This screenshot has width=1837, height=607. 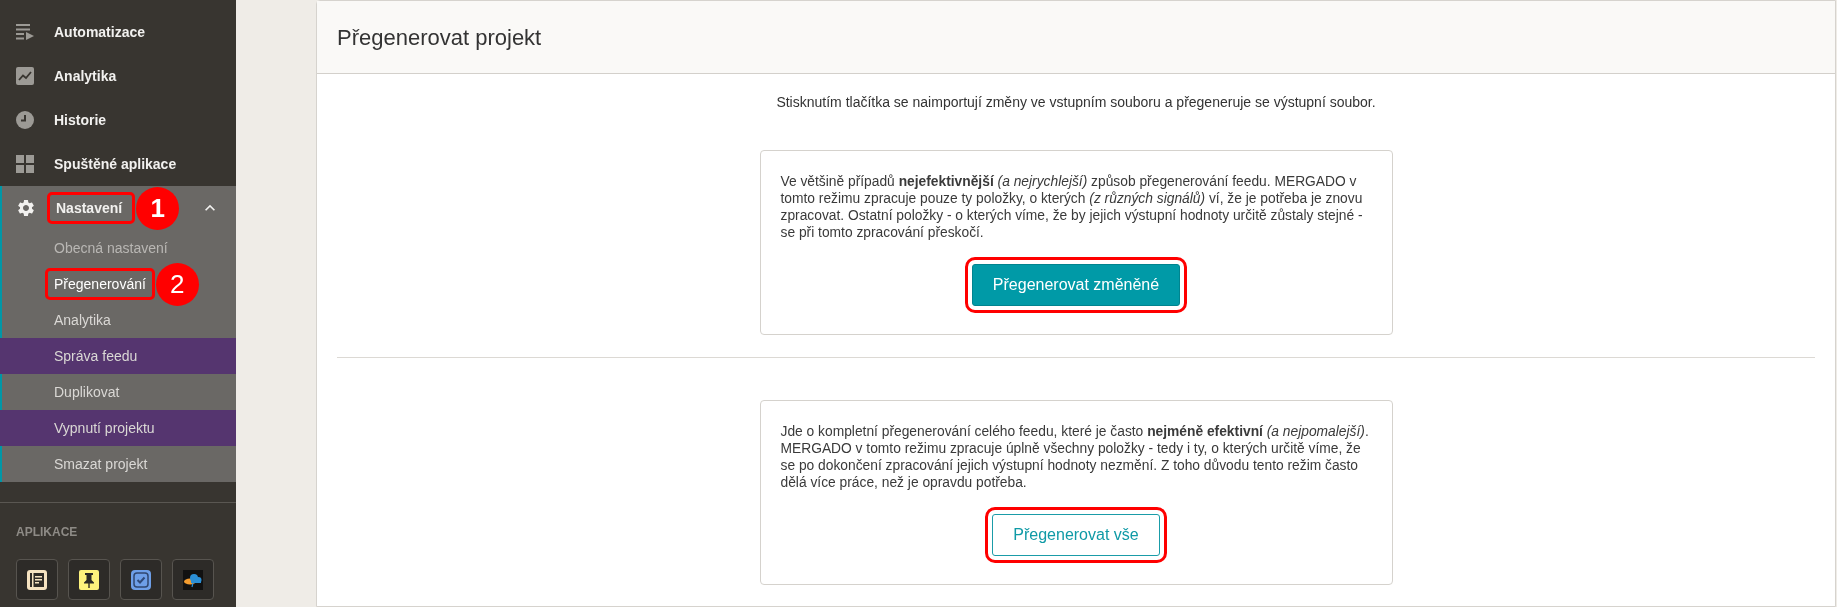 What do you see at coordinates (1076, 102) in the screenshot?
I see `intro-text: Stisknutím tlačítka se naimportují změny ve vstupním souboru a přegeneruje se výstupní soubor.` at bounding box center [1076, 102].